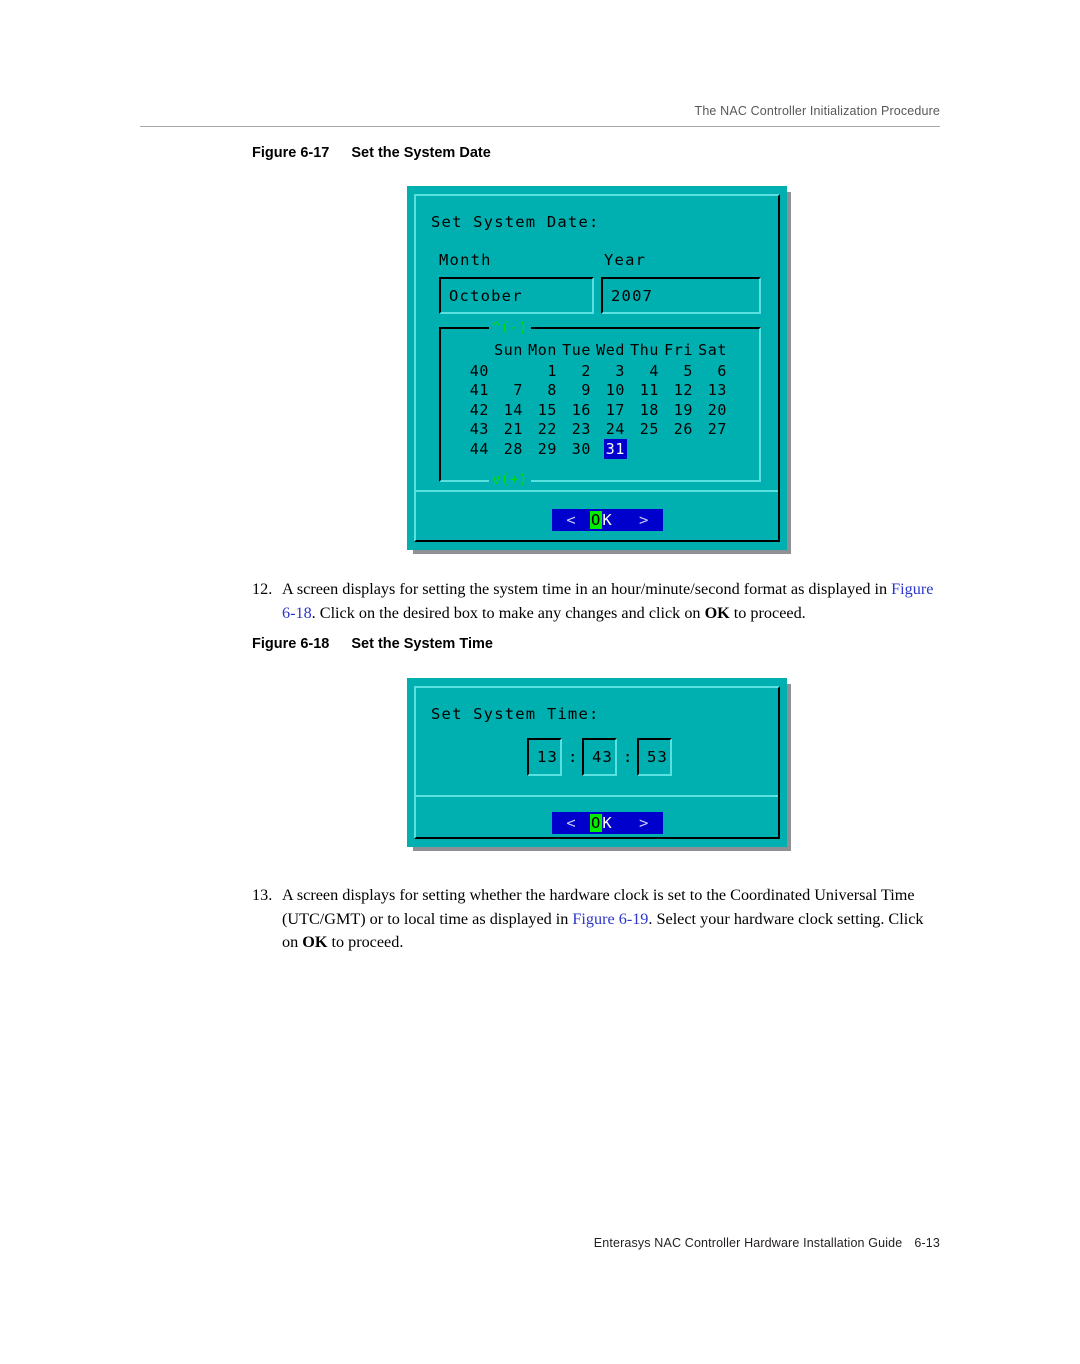 The height and width of the screenshot is (1364, 1080). What do you see at coordinates (712, 349) in the screenshot?
I see `calendar-header-sat: Sat` at bounding box center [712, 349].